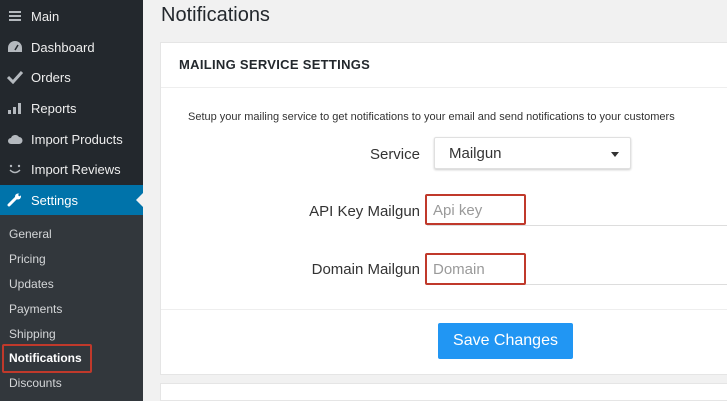 The height and width of the screenshot is (401, 727). I want to click on sidebar-item-label: Reports, so click(54, 108).